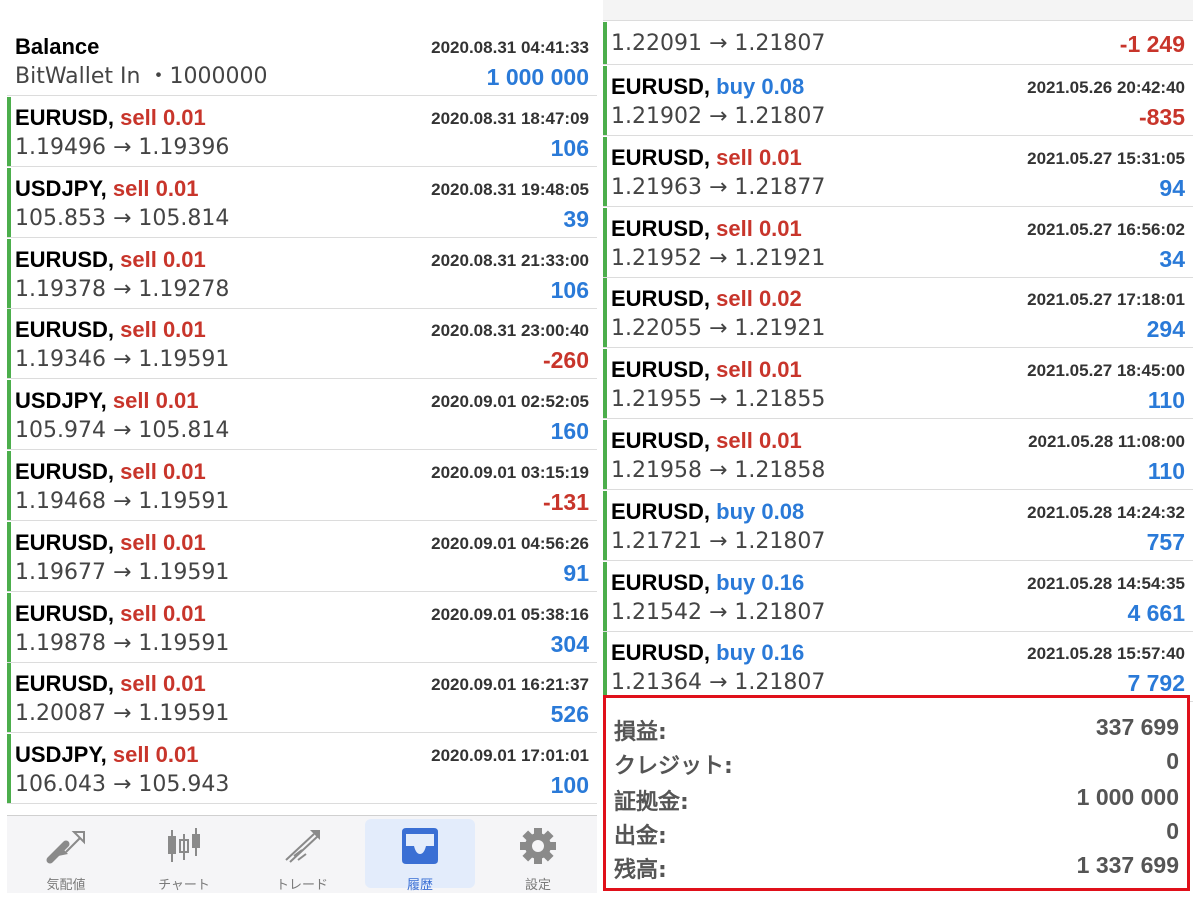 Image resolution: width=1200 pixels, height=899 pixels. Describe the element at coordinates (718, 329) in the screenshot. I see `trade-prices: 1.22055 → 1.21921` at that location.